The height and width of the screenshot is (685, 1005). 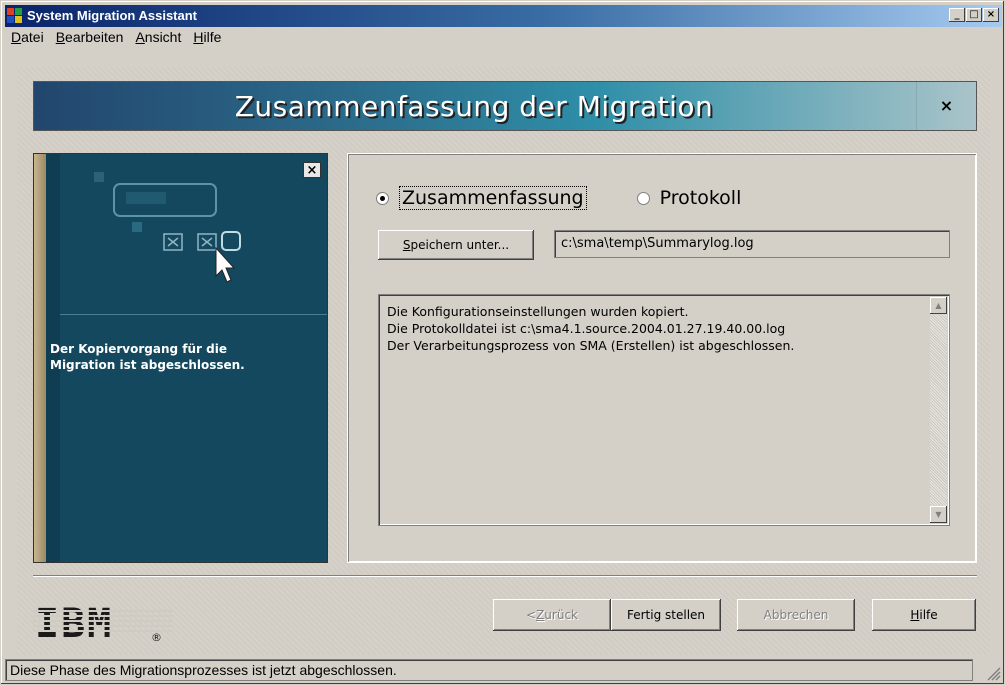 I want to click on app-icon, so click(x=15, y=16).